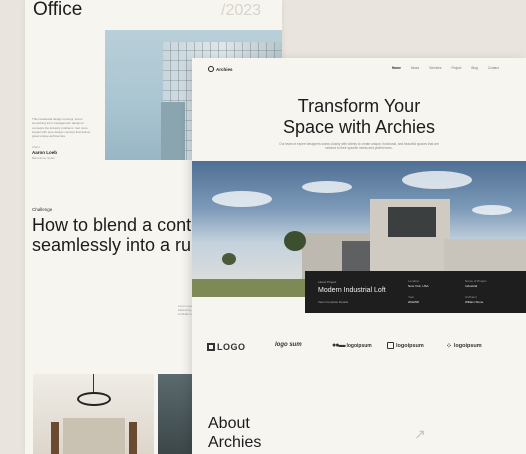 The height and width of the screenshot is (454, 526). I want to click on nav-home: Home, so click(396, 68).